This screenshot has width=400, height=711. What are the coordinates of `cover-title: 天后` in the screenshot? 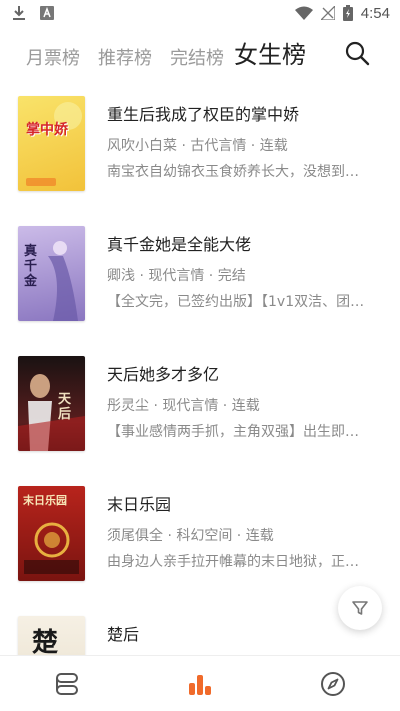 It's located at (65, 407).